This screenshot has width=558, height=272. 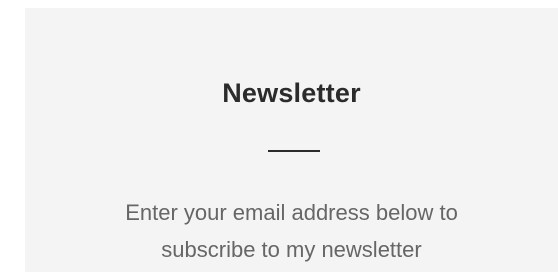 I want to click on newsletter-description-line-1: Enter your email address below to, so click(x=291, y=212).